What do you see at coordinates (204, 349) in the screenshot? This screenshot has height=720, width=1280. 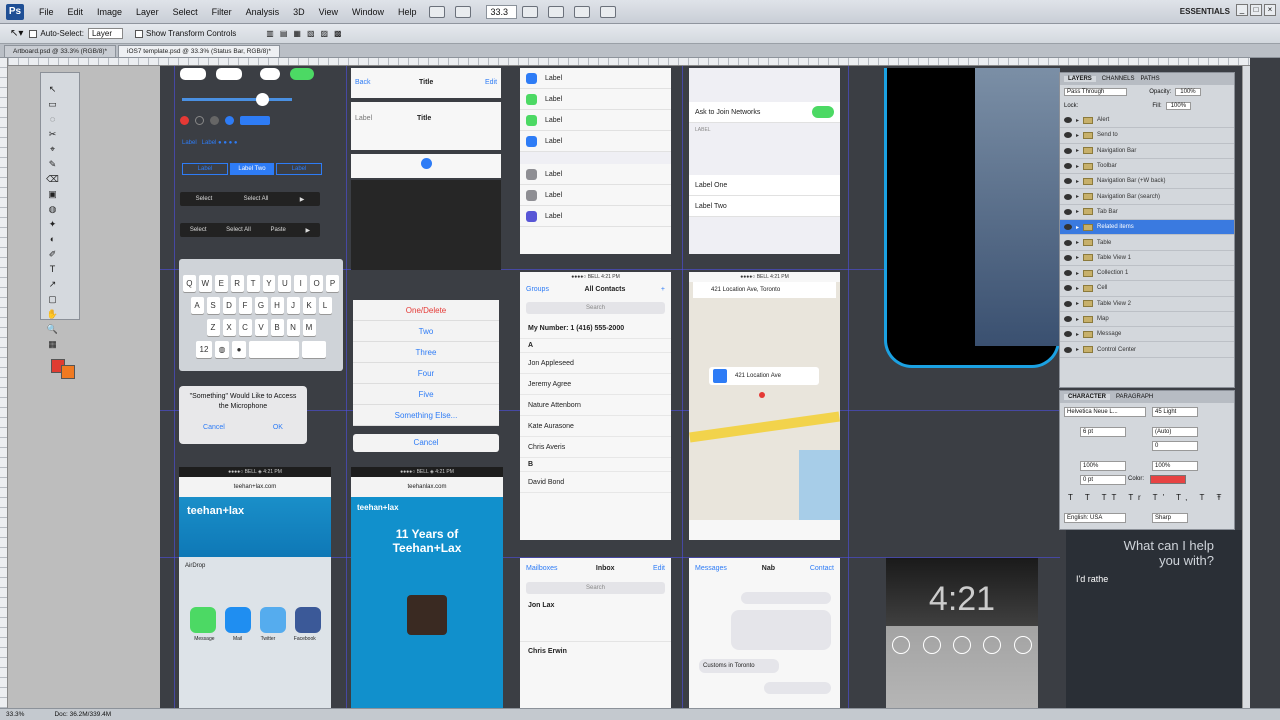 I see `num-key: 12` at bounding box center [204, 349].